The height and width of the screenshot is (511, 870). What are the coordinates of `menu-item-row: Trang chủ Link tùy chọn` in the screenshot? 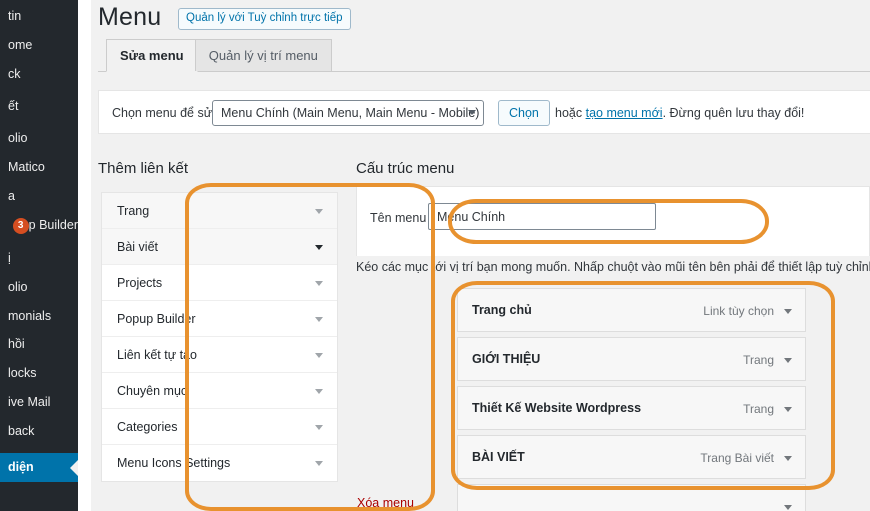 It's located at (631, 310).